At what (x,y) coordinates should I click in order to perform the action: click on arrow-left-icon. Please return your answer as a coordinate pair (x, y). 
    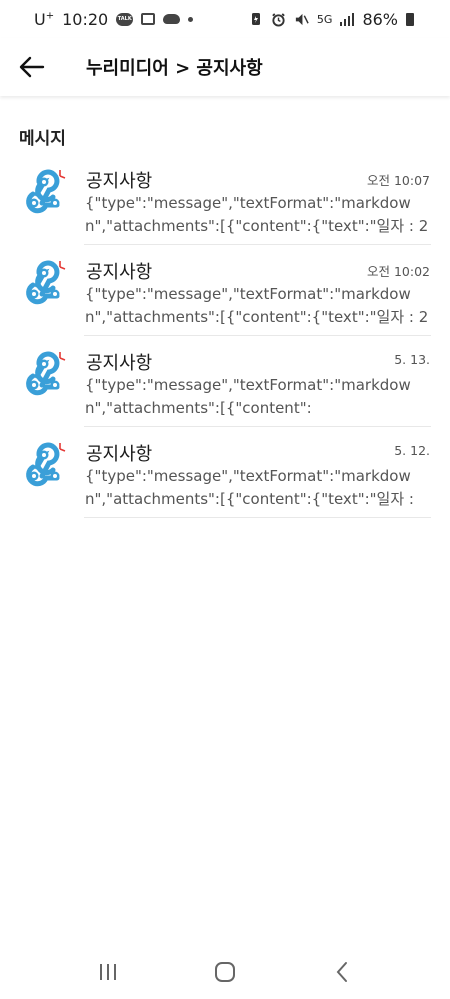
    Looking at the image, I should click on (32, 67).